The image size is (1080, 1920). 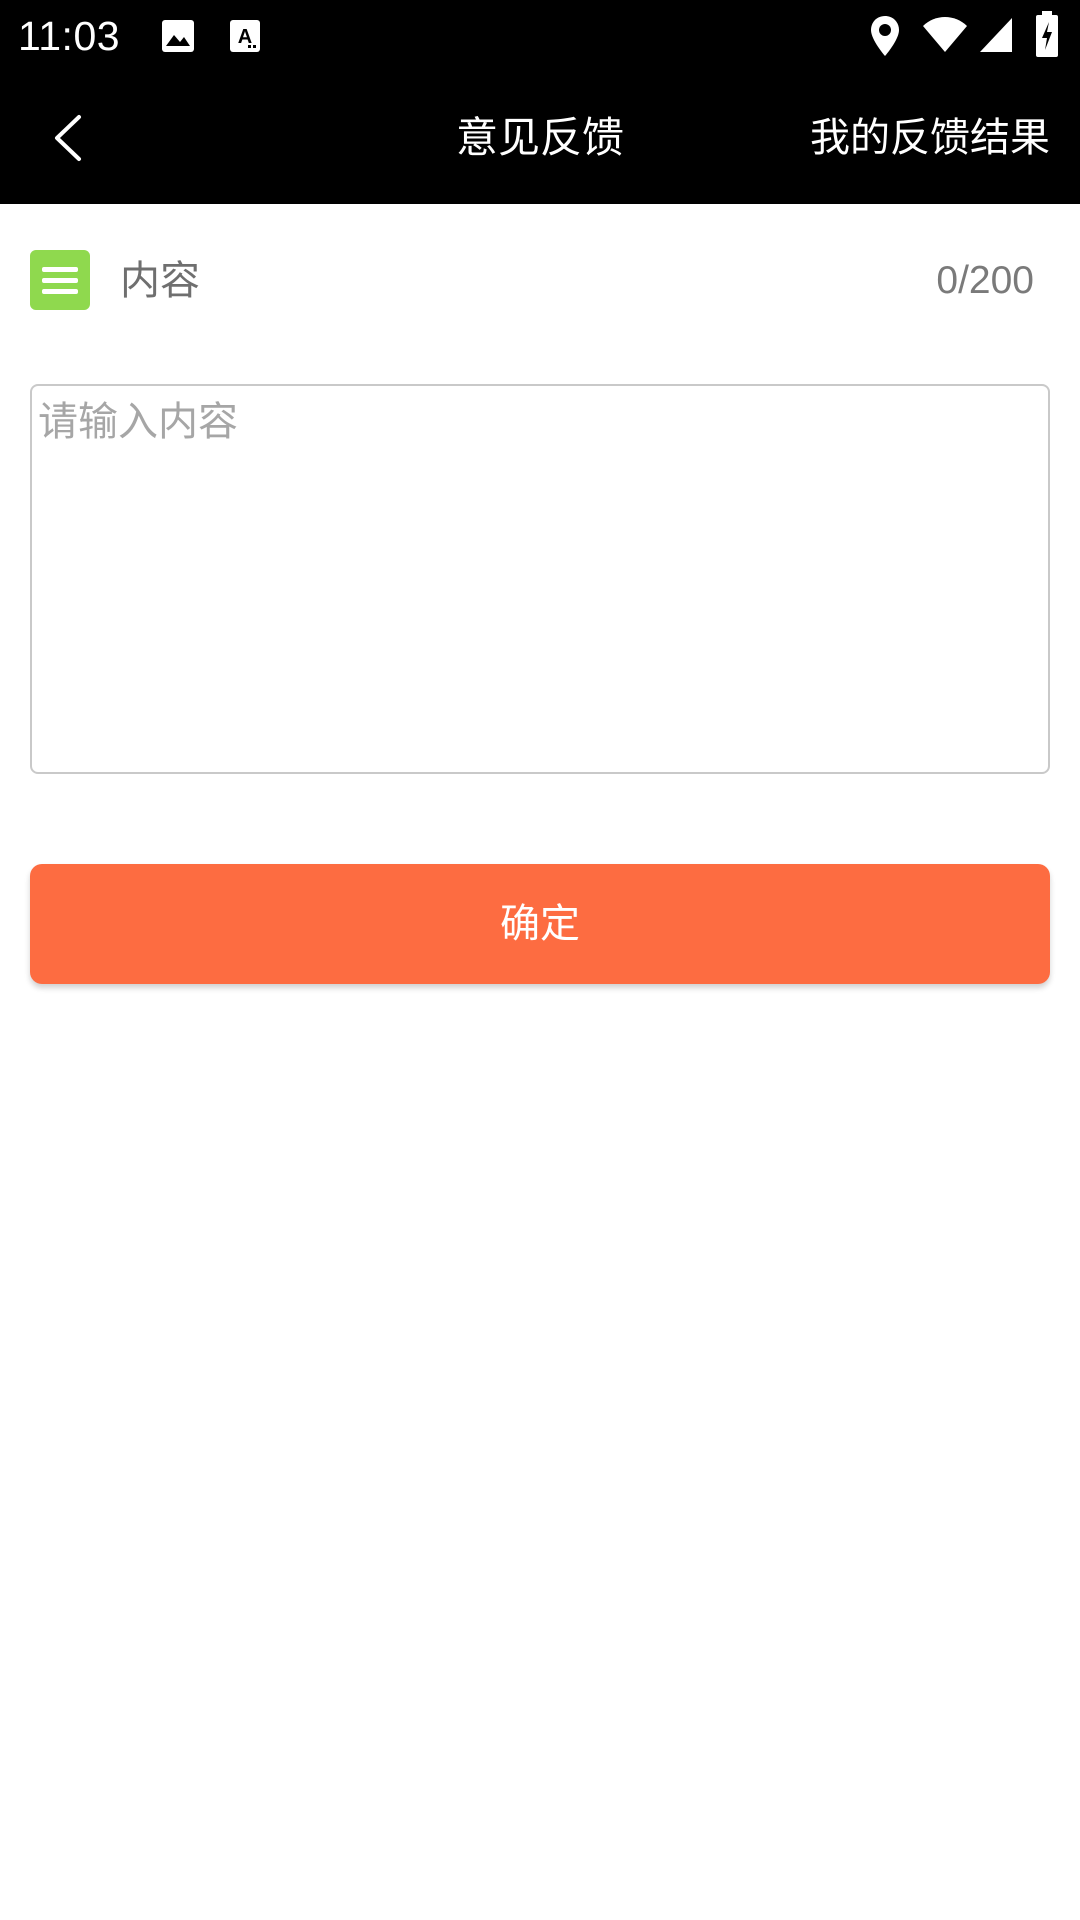 What do you see at coordinates (996, 35) in the screenshot?
I see `signal-icon` at bounding box center [996, 35].